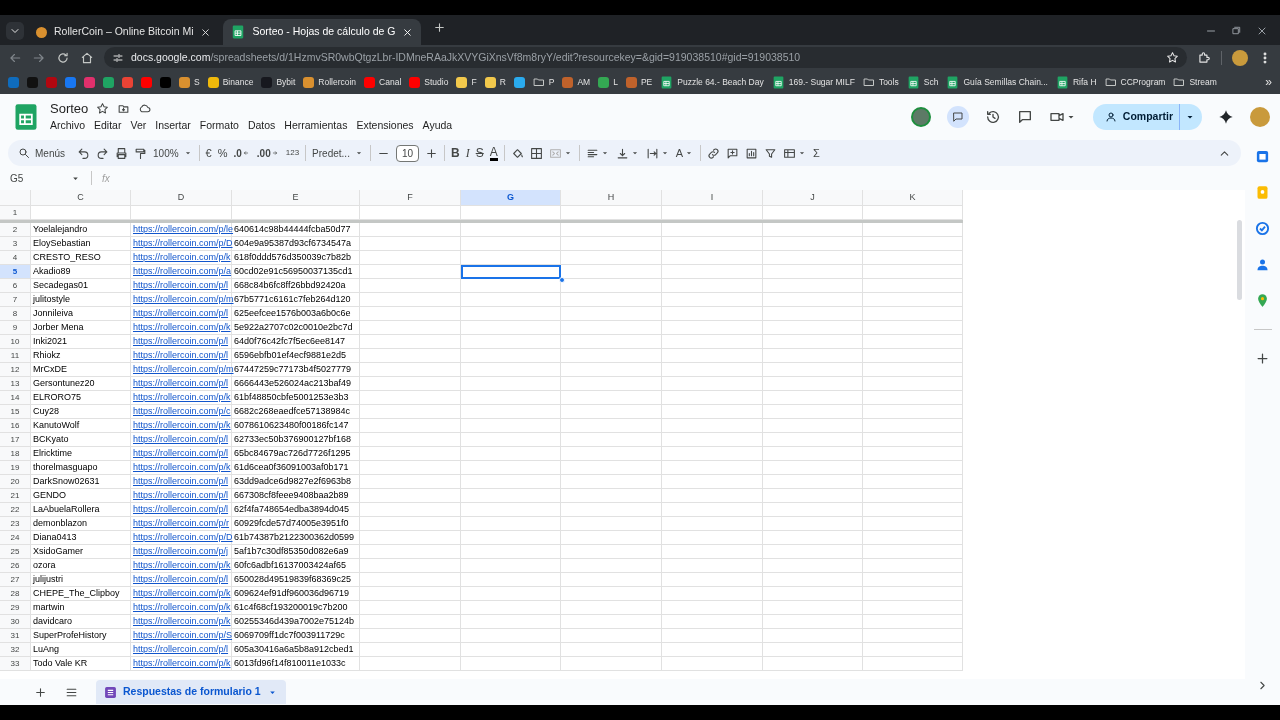 The image size is (1280, 720). Describe the element at coordinates (913, 198) in the screenshot. I see `column-header: K` at that location.